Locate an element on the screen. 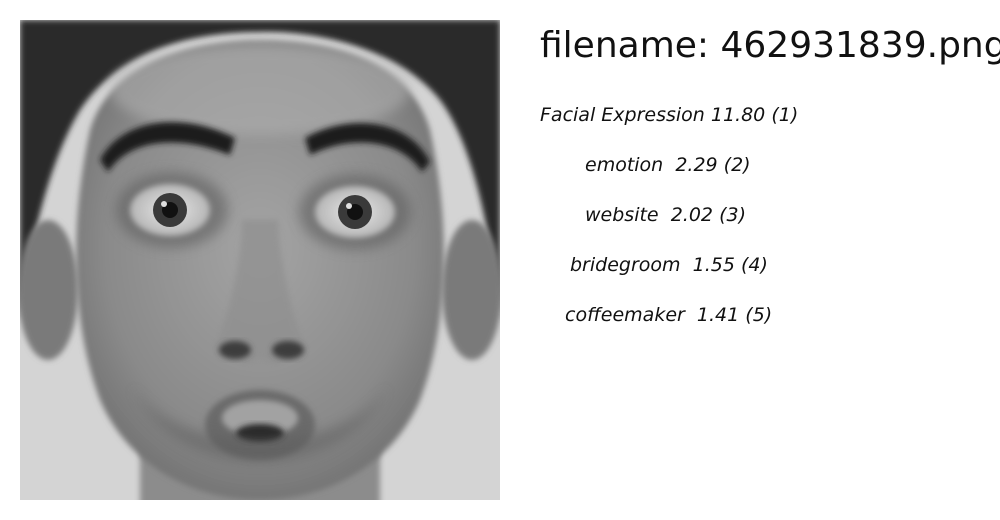 The width and height of the screenshot is (1000, 520). label-score: 1.41 is located at coordinates (718, 315).